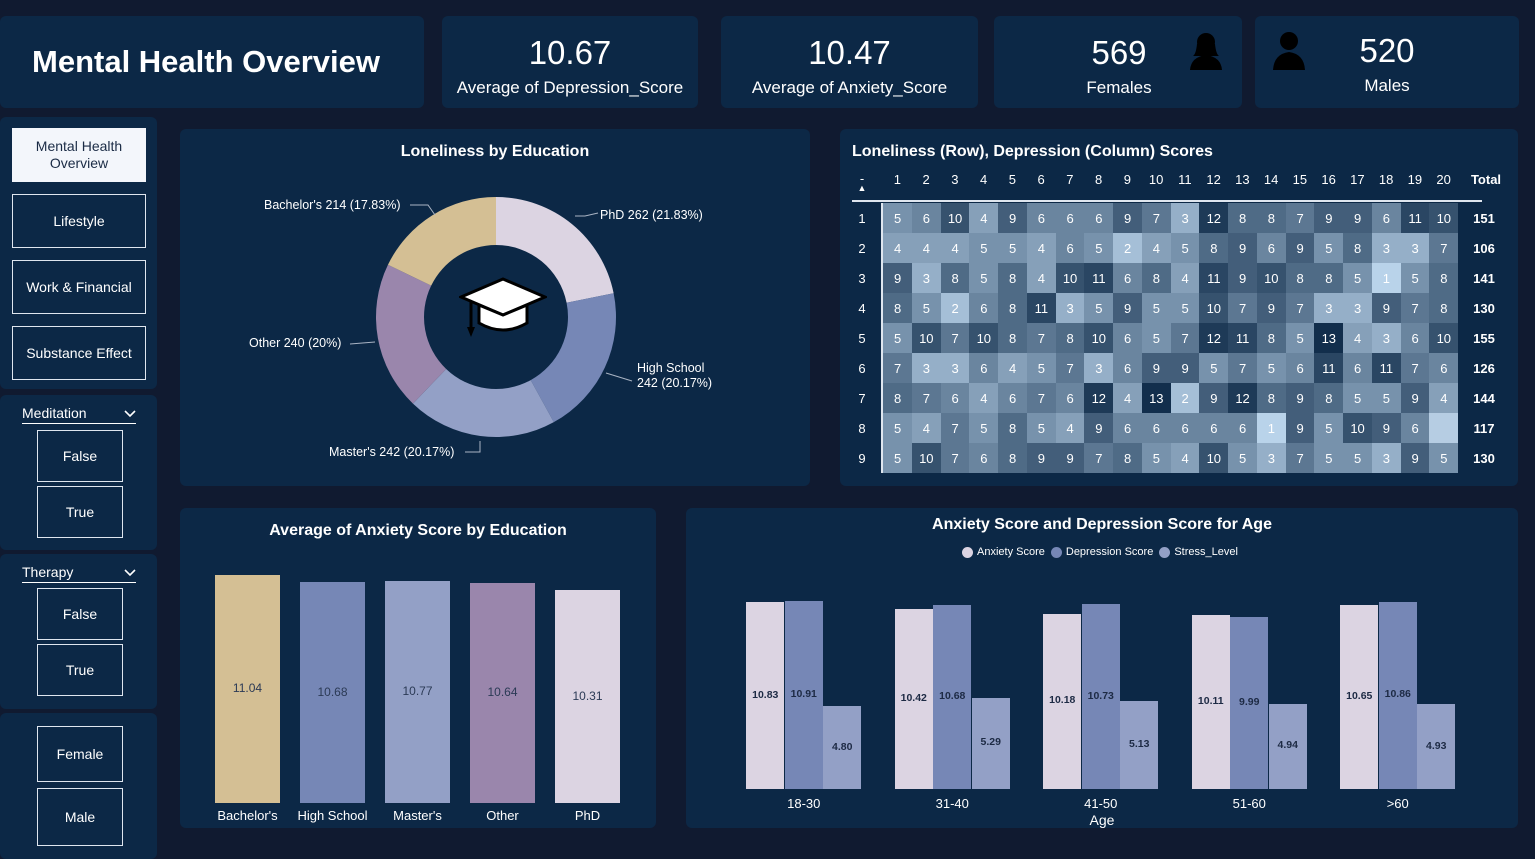 This screenshot has width=1535, height=859. What do you see at coordinates (80, 754) in the screenshot?
I see `gender-female-button: Female` at bounding box center [80, 754].